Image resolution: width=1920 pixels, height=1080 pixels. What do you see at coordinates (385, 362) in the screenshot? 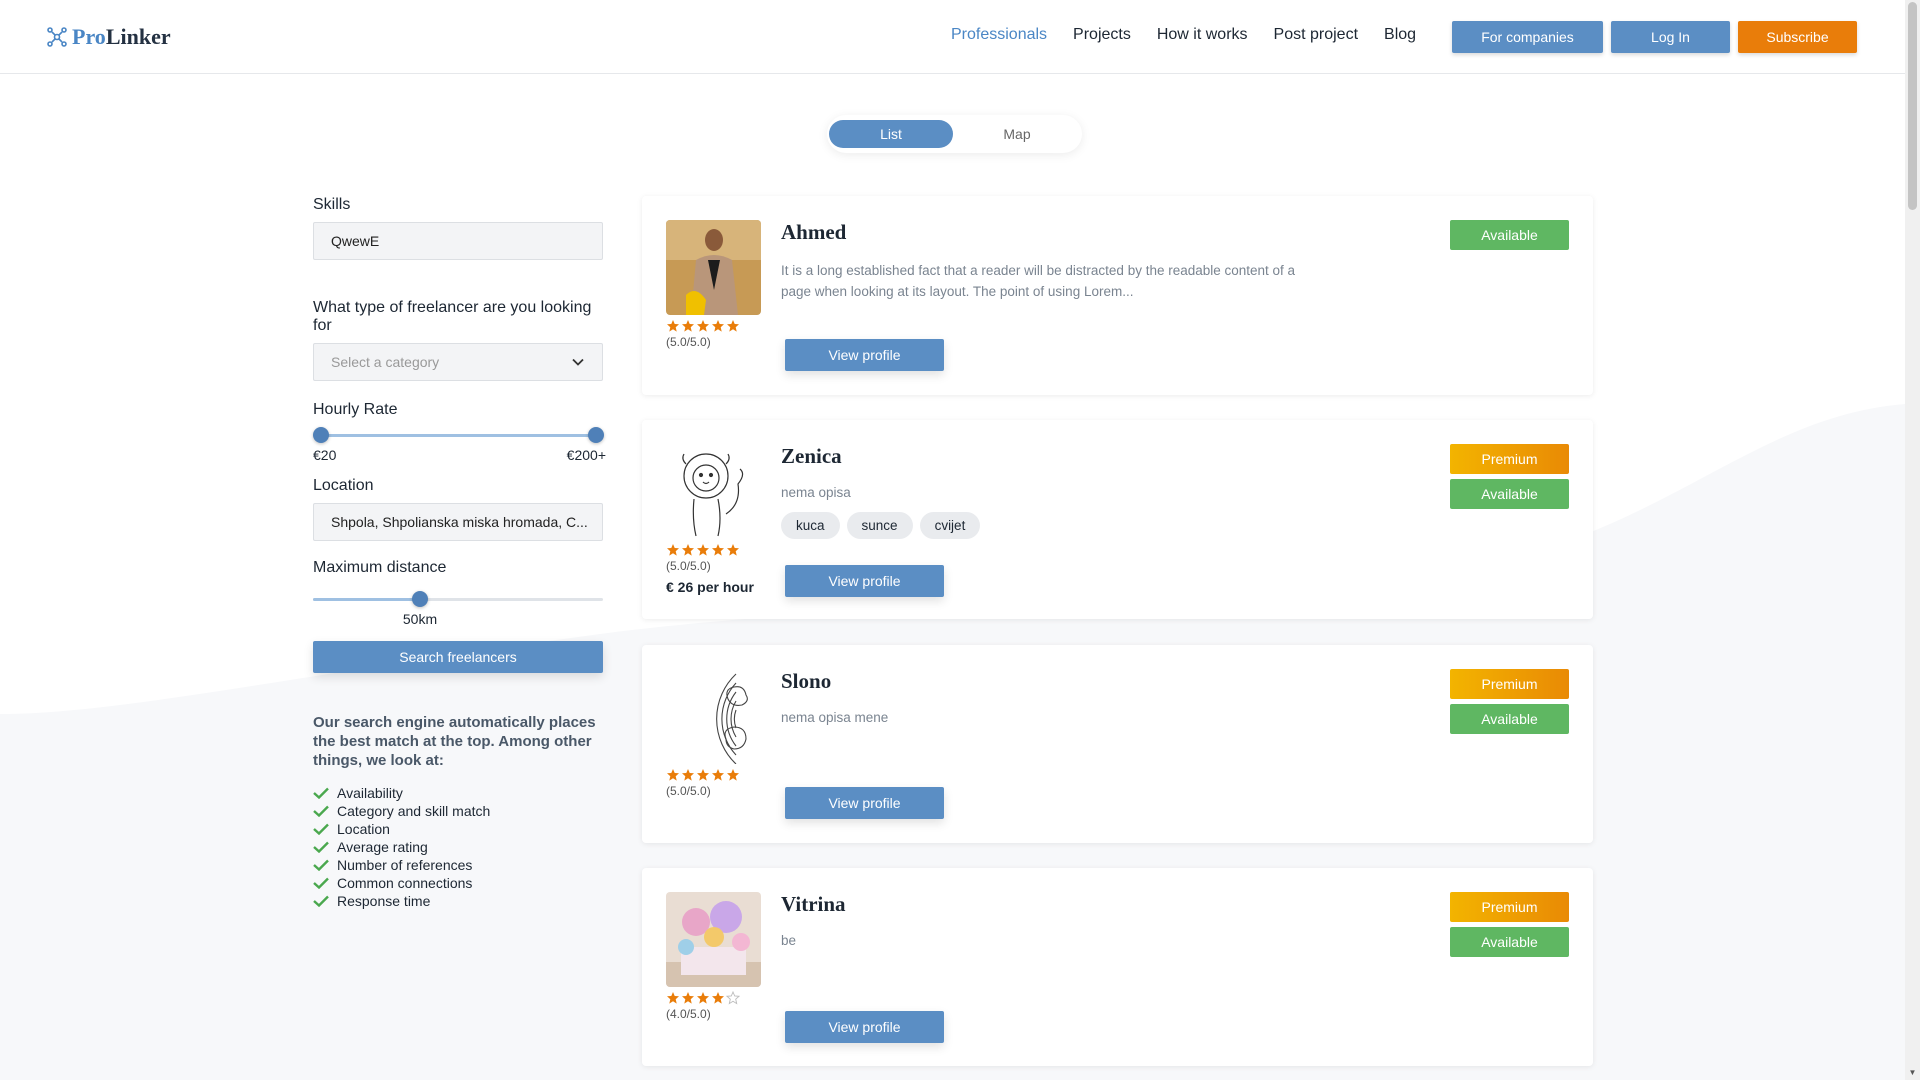
I see `category-select-placeholder: Select a category` at bounding box center [385, 362].